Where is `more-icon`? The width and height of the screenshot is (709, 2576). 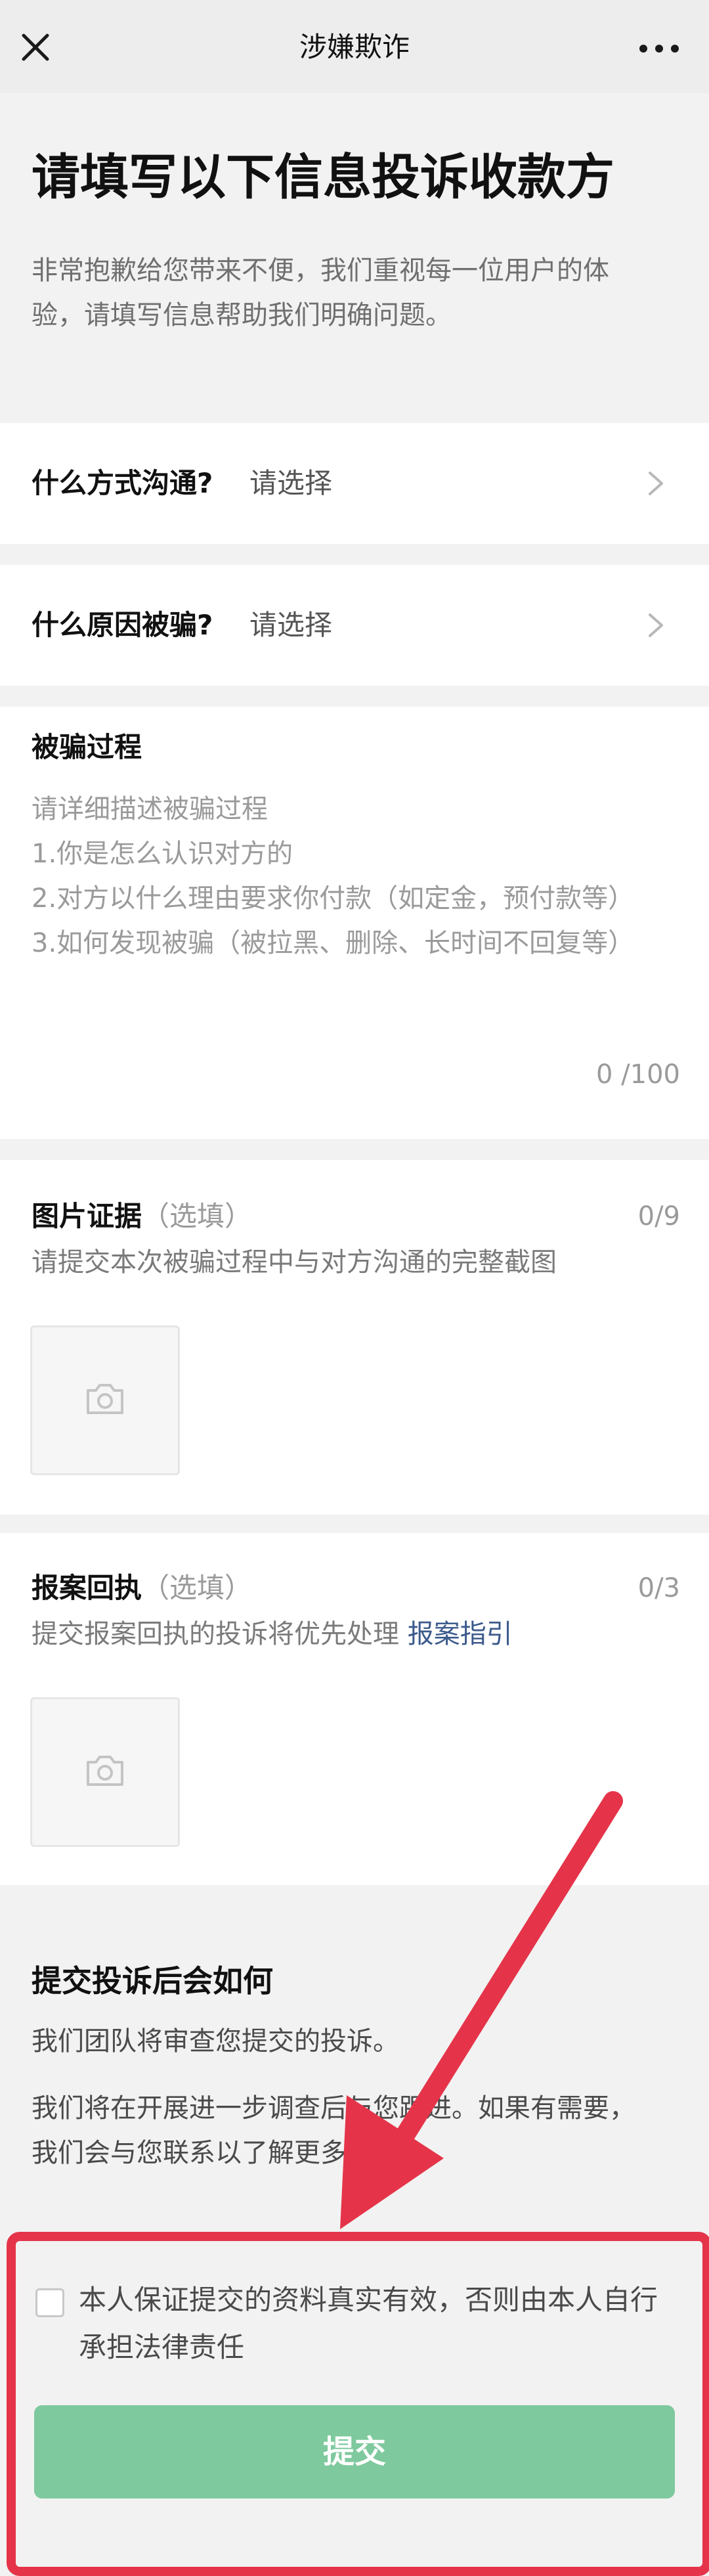
more-icon is located at coordinates (659, 48).